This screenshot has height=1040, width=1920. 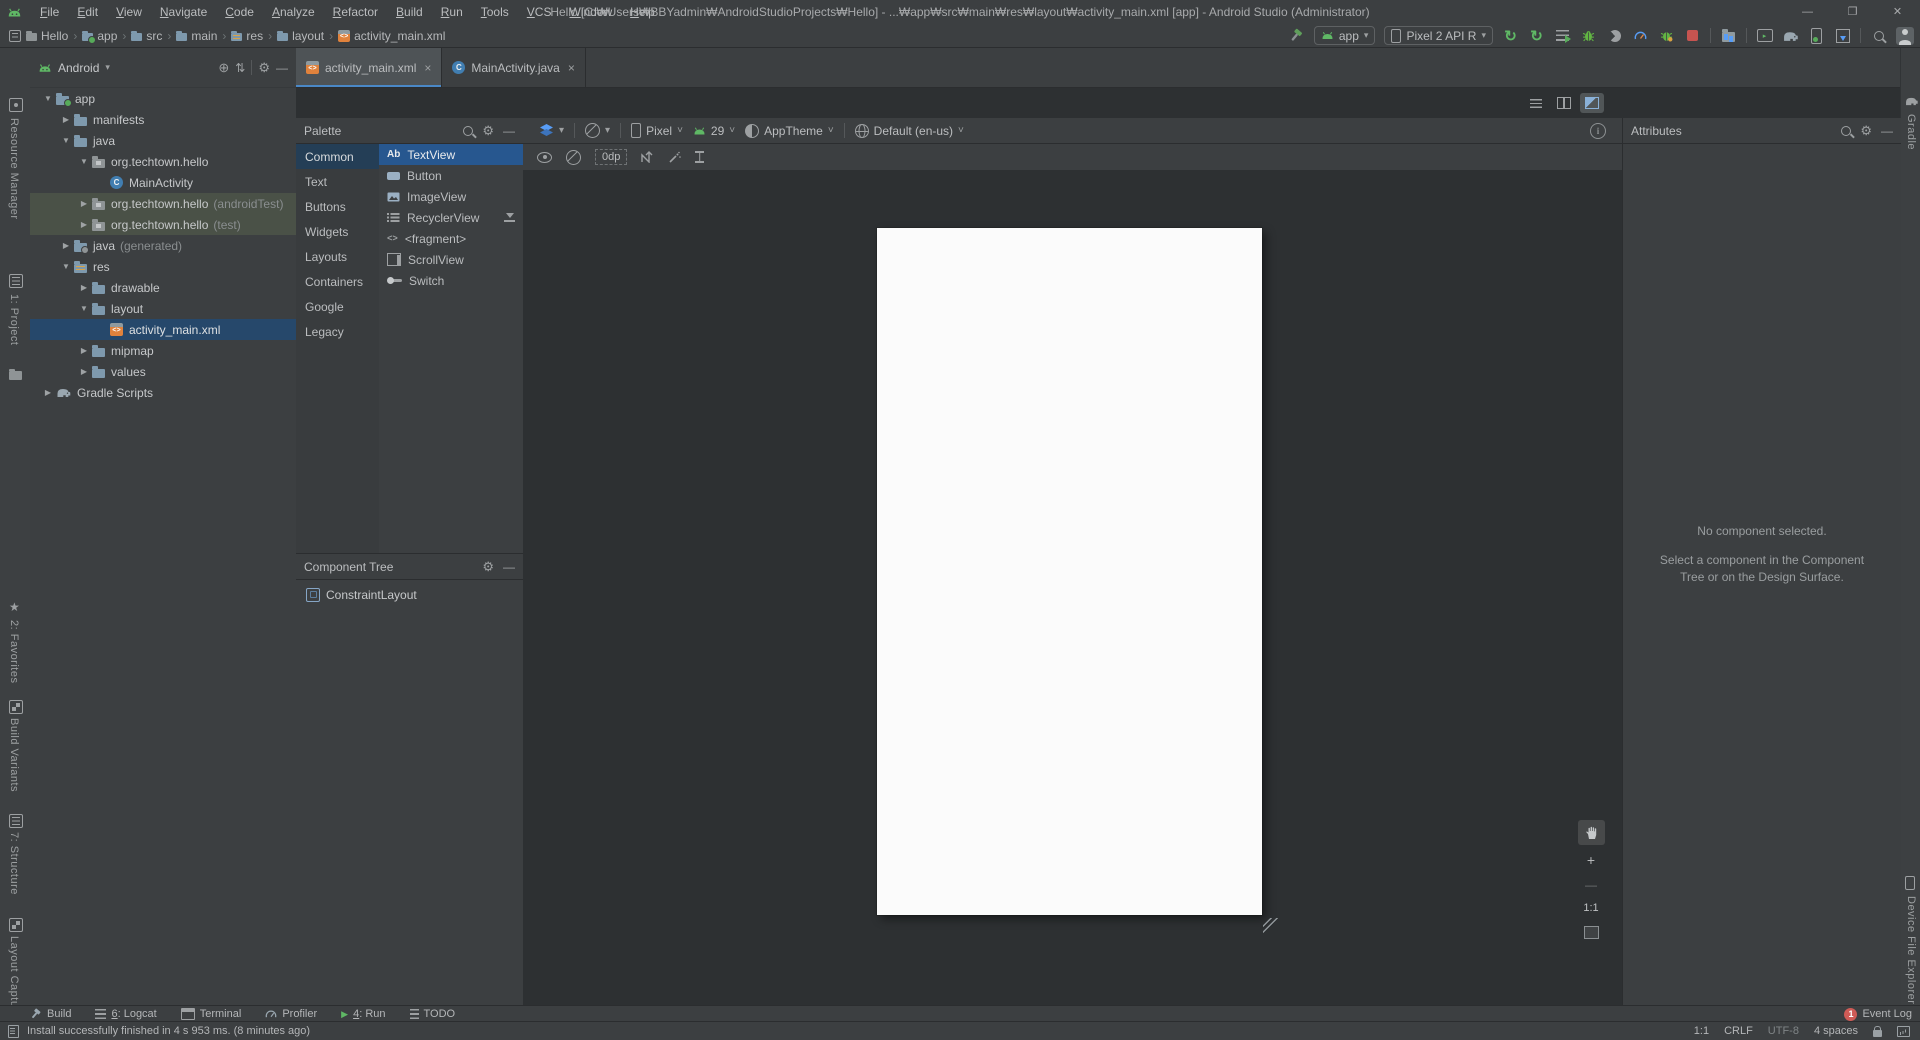 I want to click on breadcrumb-main: main, so click(x=196, y=36).